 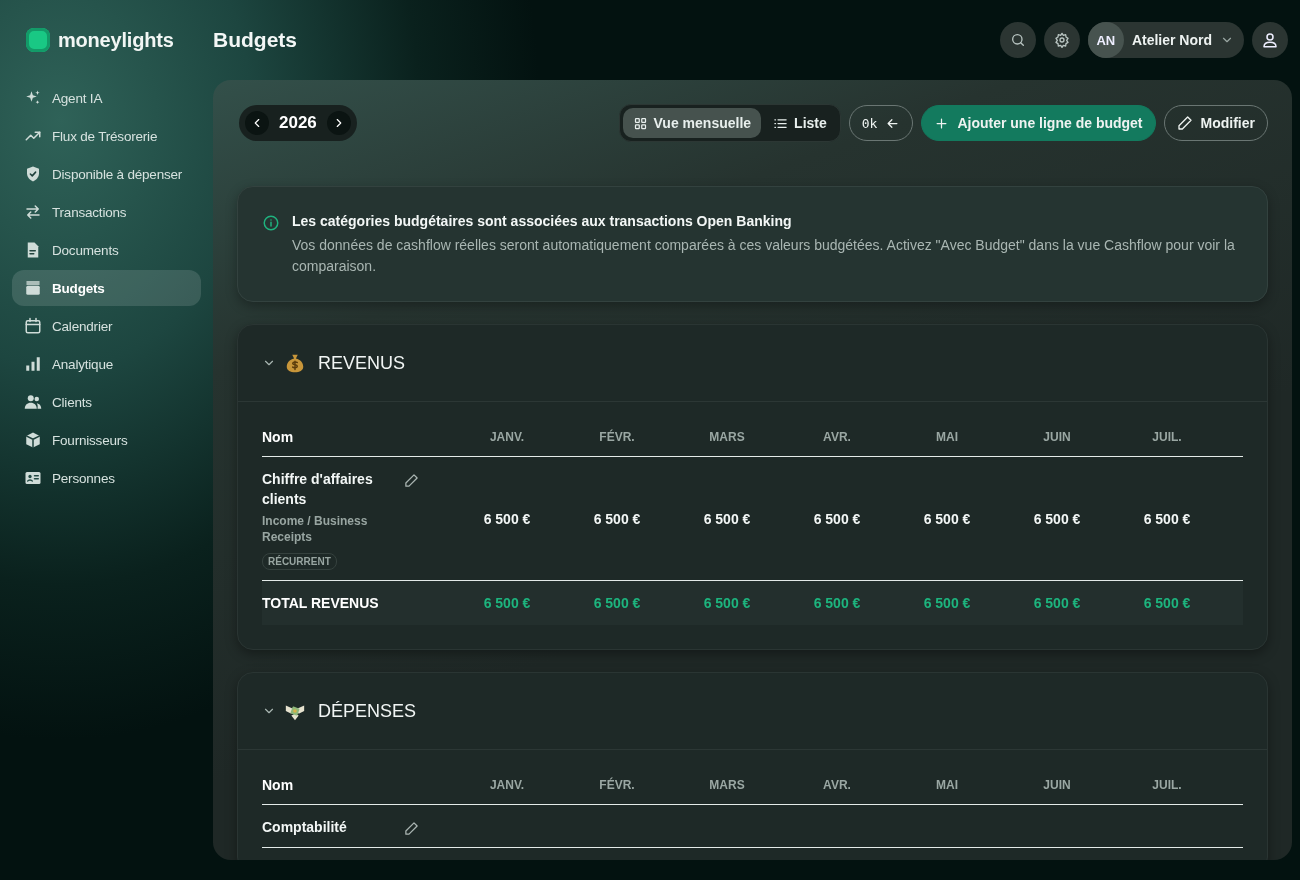 What do you see at coordinates (800, 123) in the screenshot?
I see `view-tab: Liste` at bounding box center [800, 123].